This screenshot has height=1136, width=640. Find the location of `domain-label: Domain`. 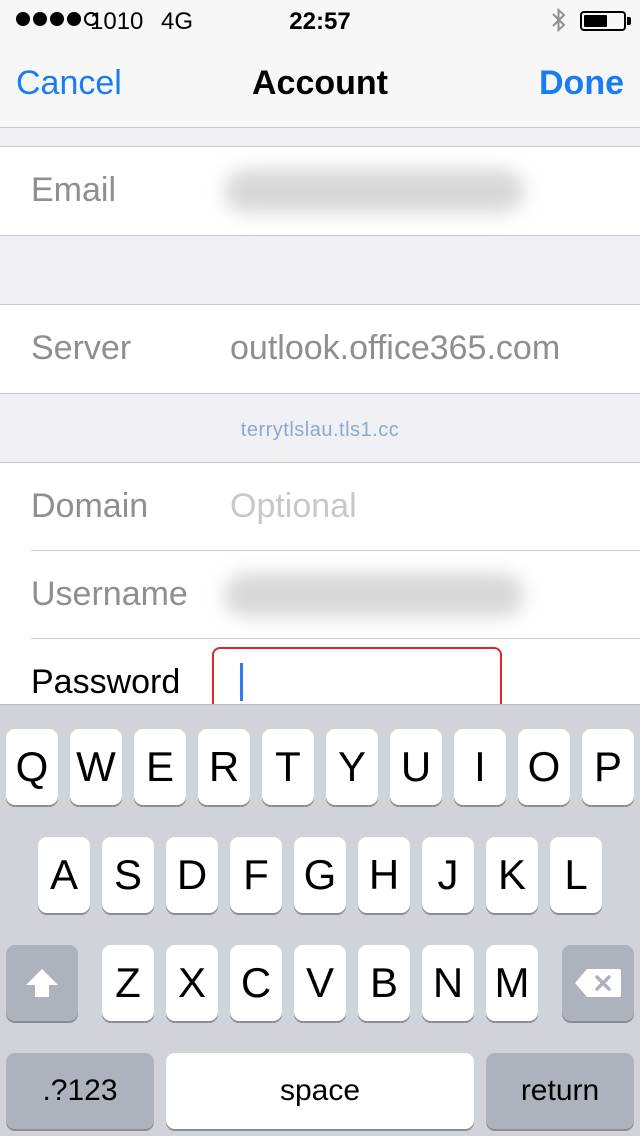

domain-label: Domain is located at coordinates (90, 506).